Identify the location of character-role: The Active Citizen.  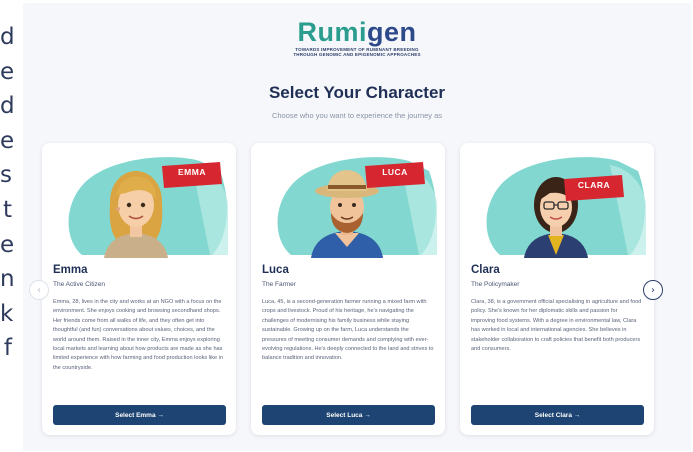
(79, 284).